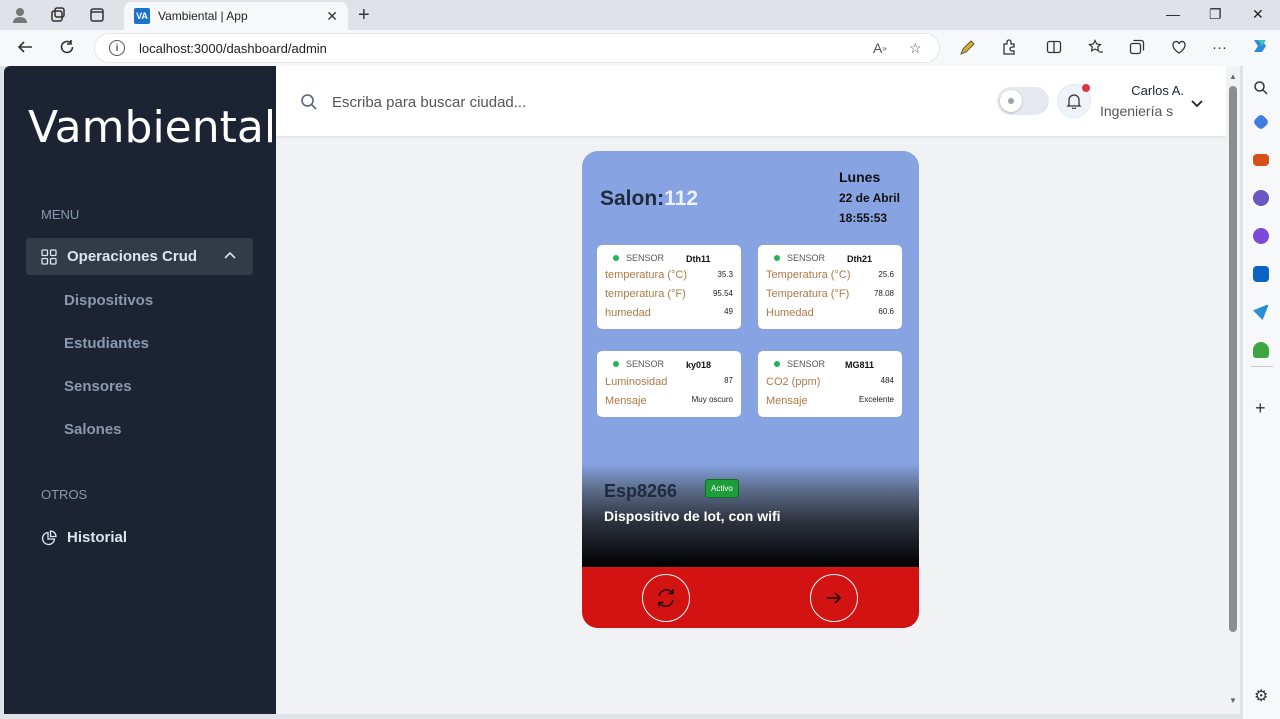 Image resolution: width=1280 pixels, height=719 pixels. What do you see at coordinates (860, 177) in the screenshot?
I see `day-label: Lunes` at bounding box center [860, 177].